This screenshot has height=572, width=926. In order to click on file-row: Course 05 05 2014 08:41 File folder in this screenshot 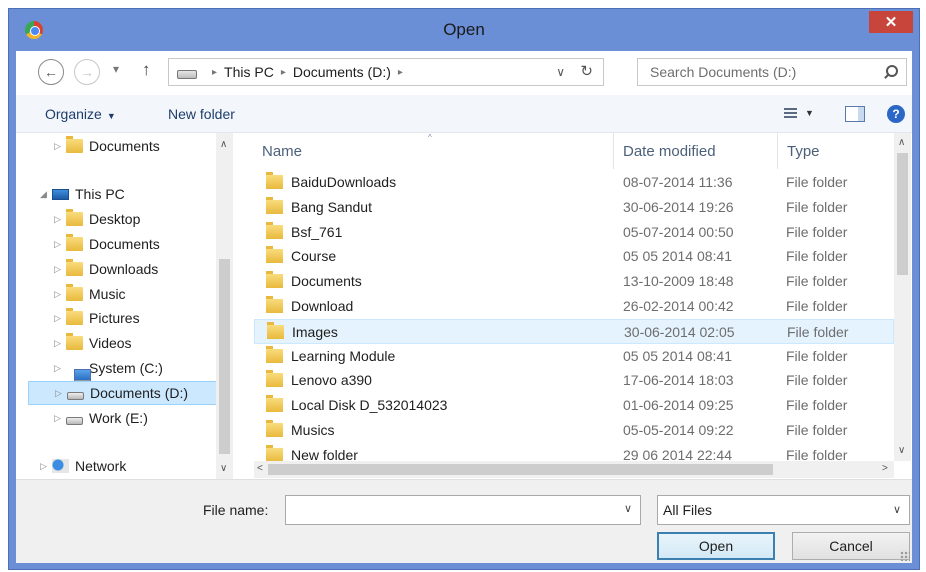, I will do `click(574, 256)`.